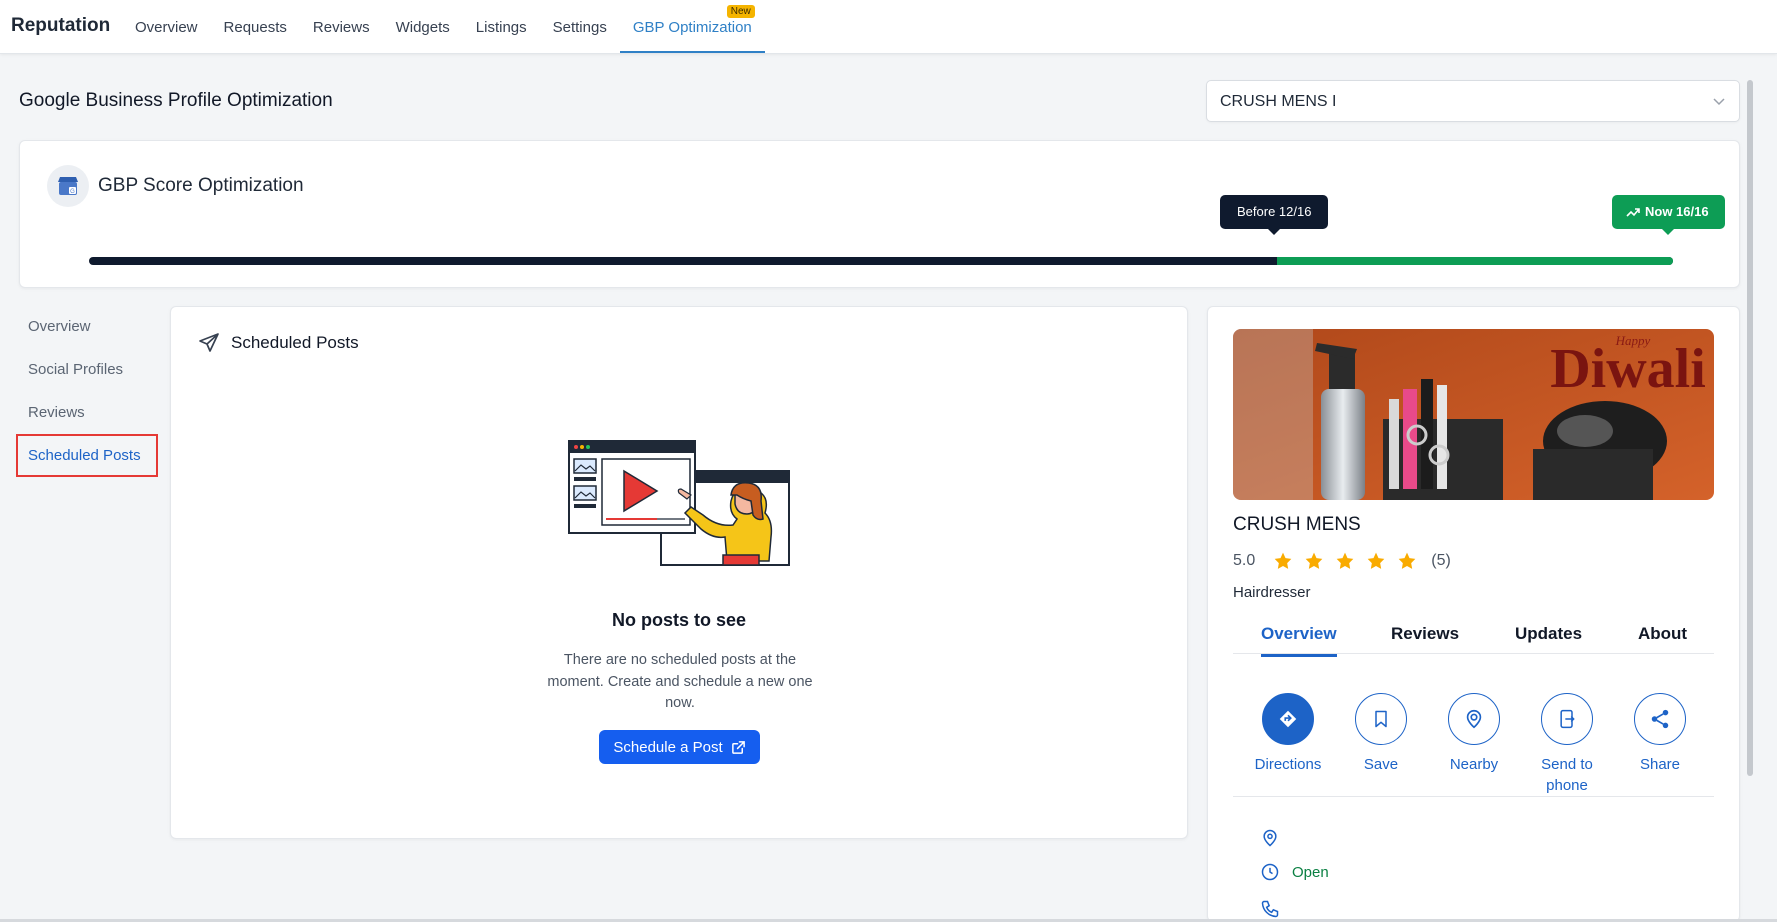 The image size is (1777, 922). I want to click on now-score-tooltip: Now 16/16, so click(1668, 215).